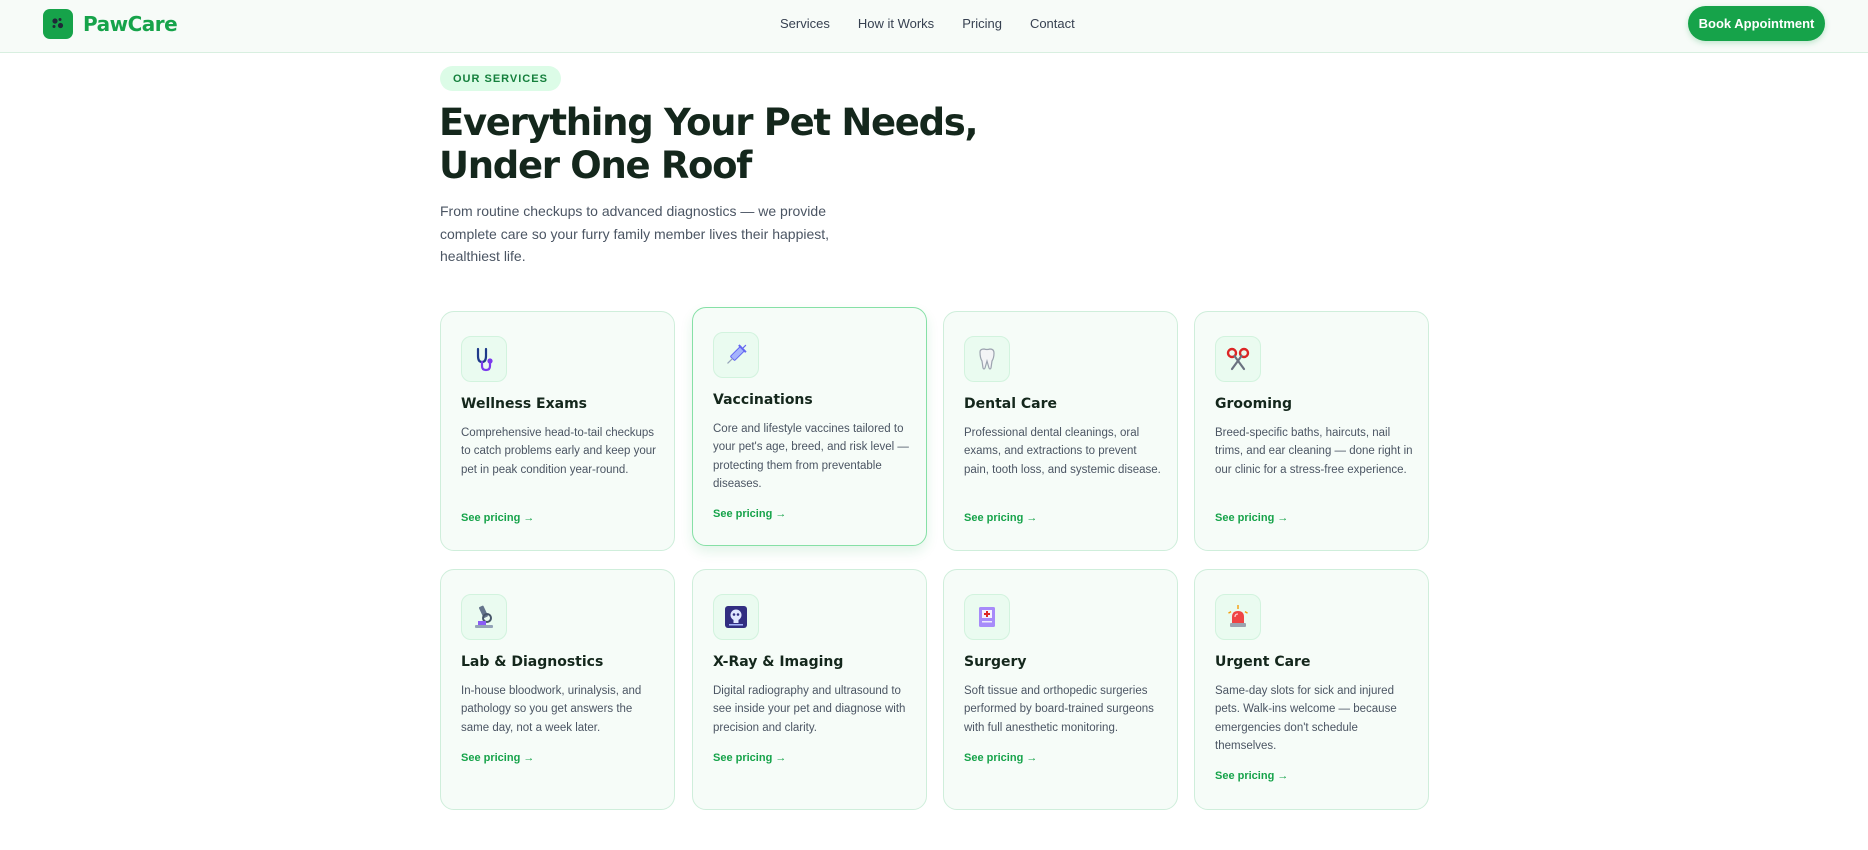  Describe the element at coordinates (805, 23) in the screenshot. I see `nav-link-services: Services` at that location.